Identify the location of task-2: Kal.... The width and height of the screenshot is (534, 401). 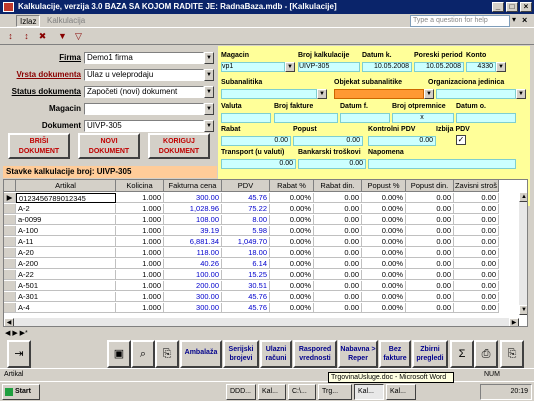
(272, 392).